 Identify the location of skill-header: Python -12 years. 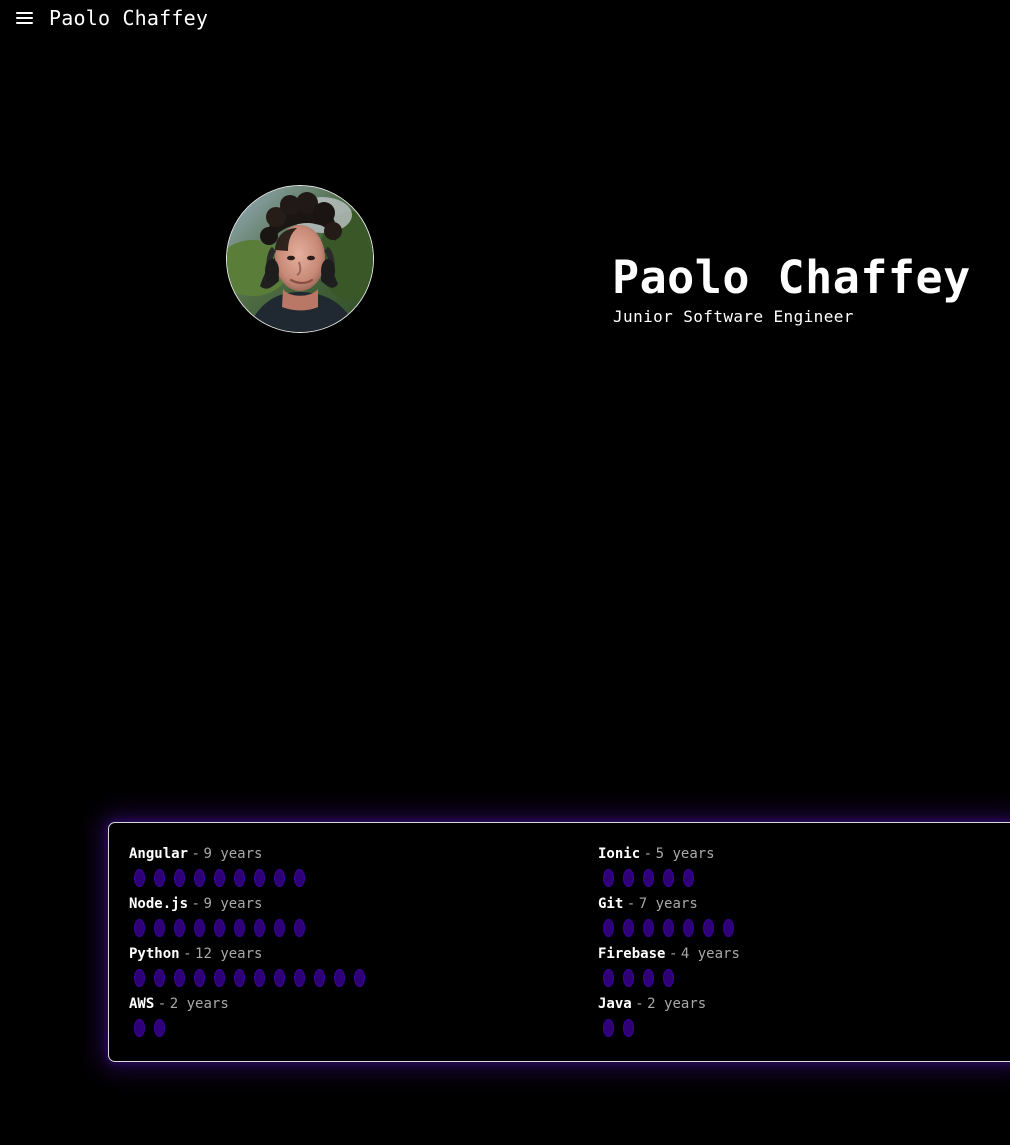
(195, 954).